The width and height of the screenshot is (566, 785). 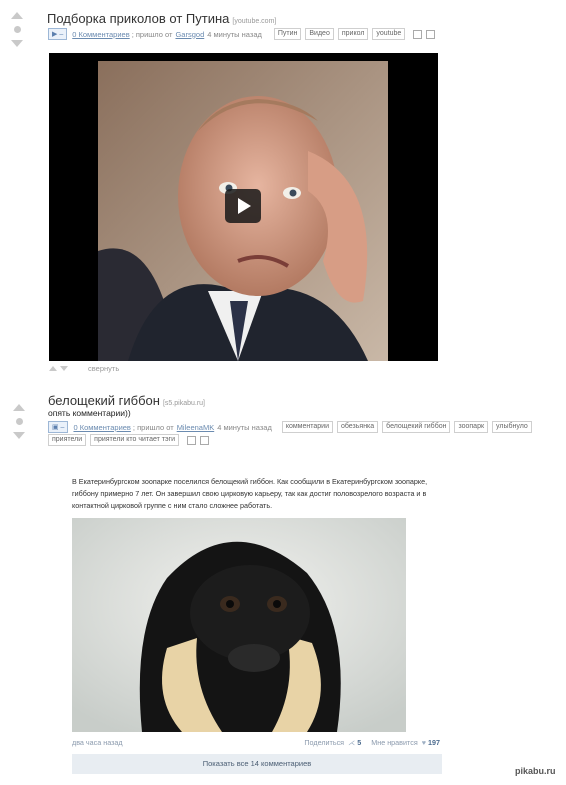 I want to click on play-icon, so click(x=244, y=206).